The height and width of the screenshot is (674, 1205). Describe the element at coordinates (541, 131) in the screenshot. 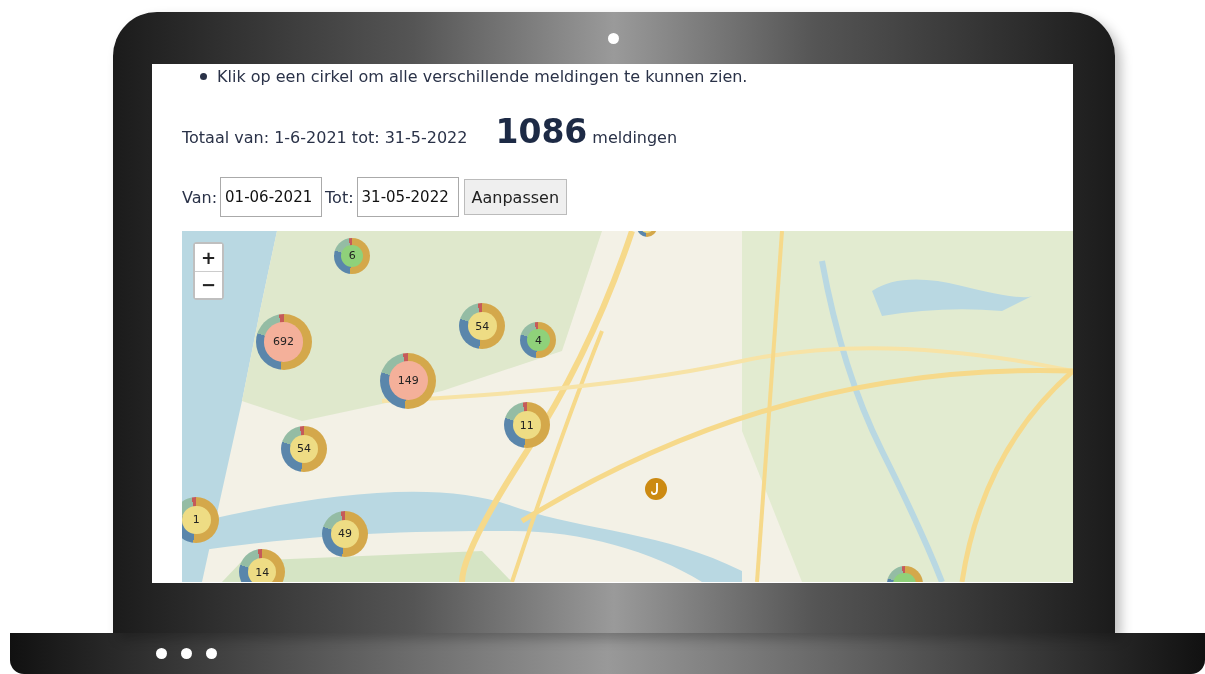

I see `total-count: 1086` at that location.